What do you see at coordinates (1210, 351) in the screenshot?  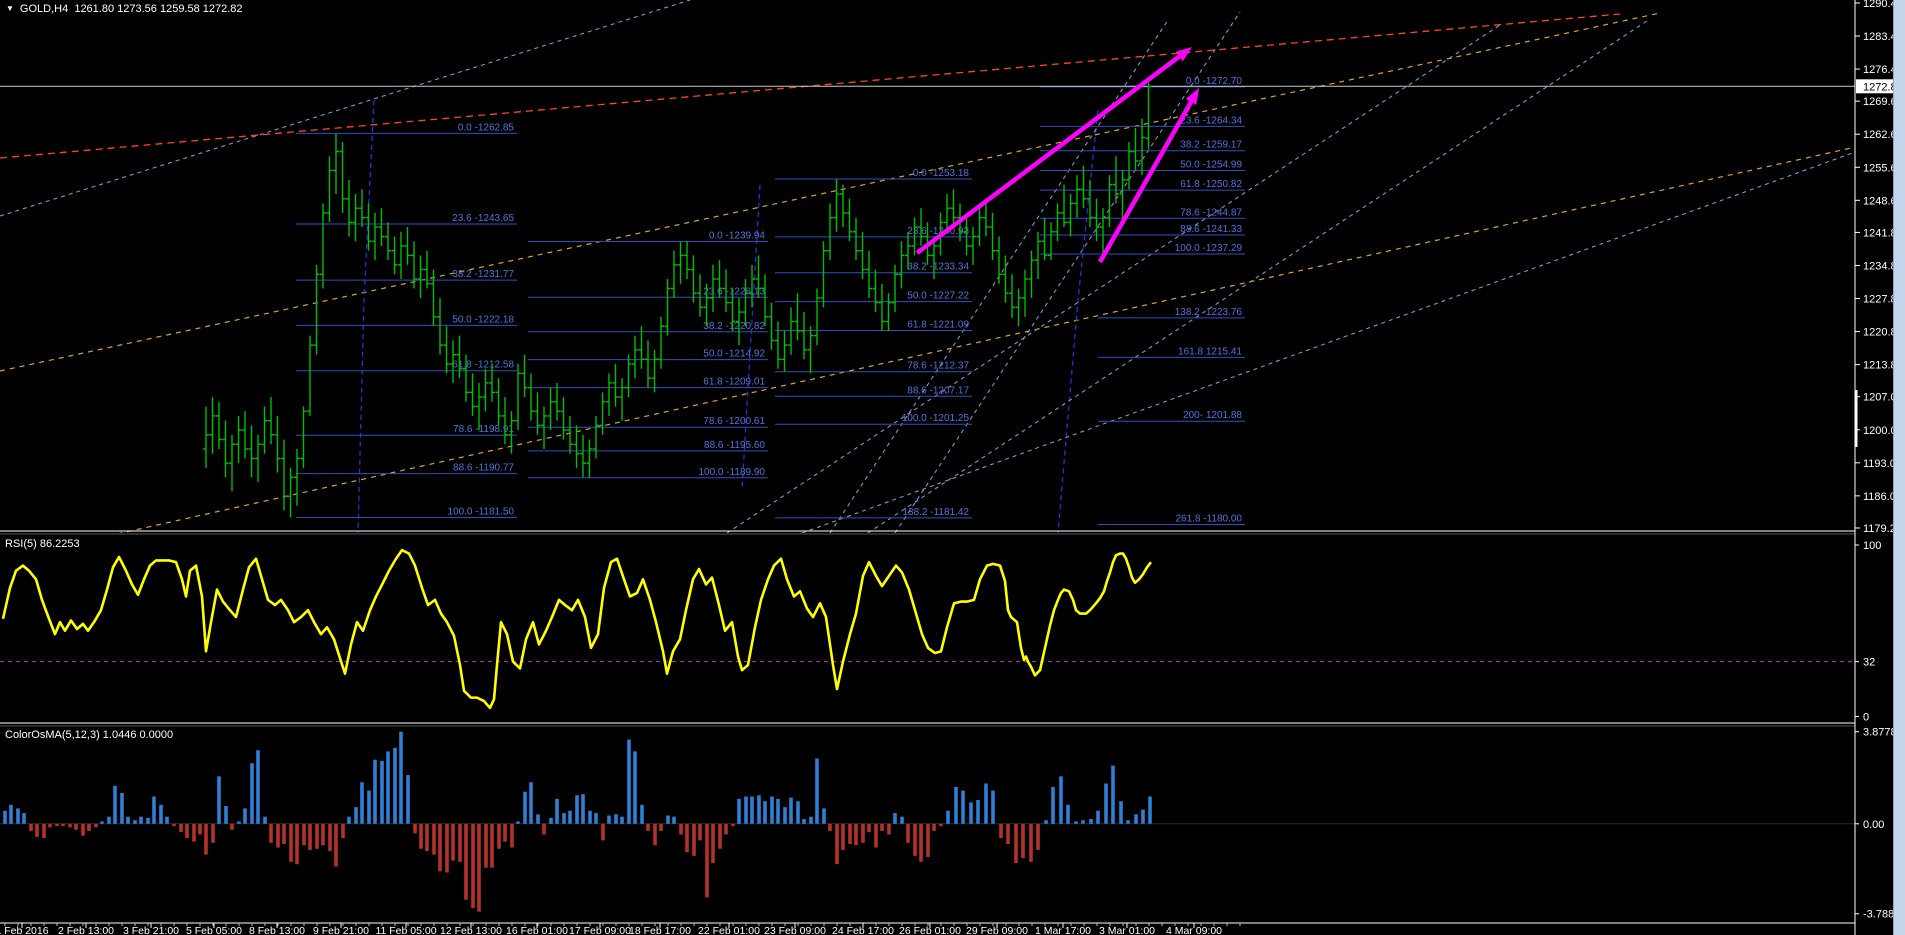 I see `fib-level-label: 161.8 1215.41` at bounding box center [1210, 351].